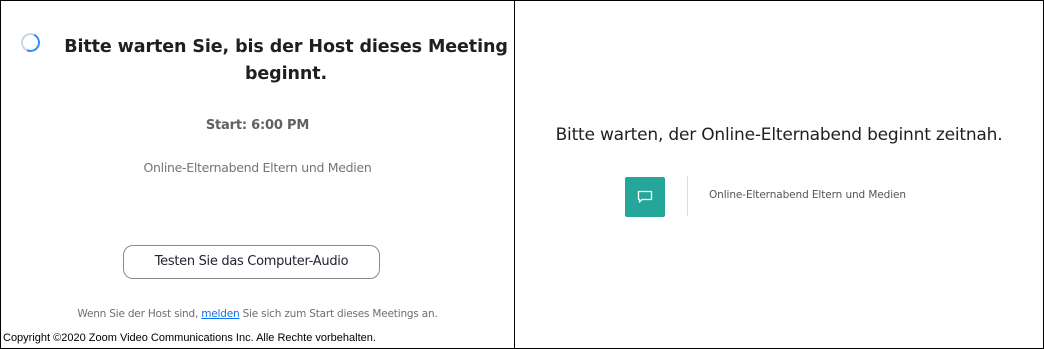  Describe the element at coordinates (257, 167) in the screenshot. I see `meeting-topic: Online-Elternabend Eltern und Medien` at that location.